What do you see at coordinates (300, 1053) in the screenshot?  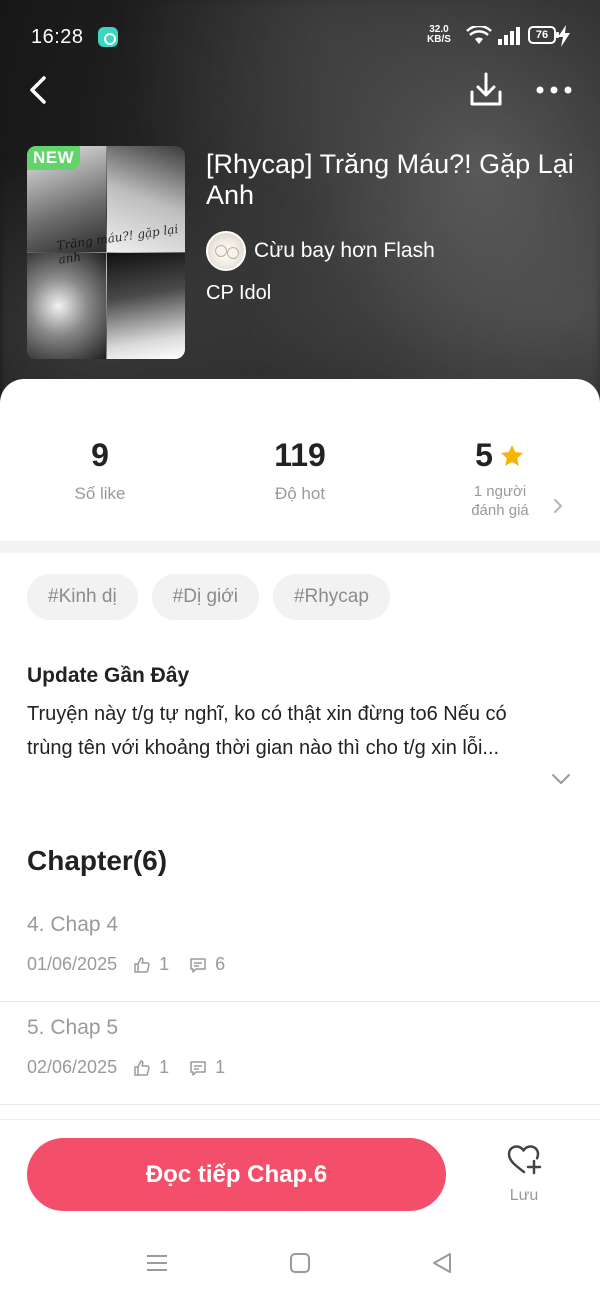 I see `chapter-item: 5. Chap 5 02/06/2025 1 1` at bounding box center [300, 1053].